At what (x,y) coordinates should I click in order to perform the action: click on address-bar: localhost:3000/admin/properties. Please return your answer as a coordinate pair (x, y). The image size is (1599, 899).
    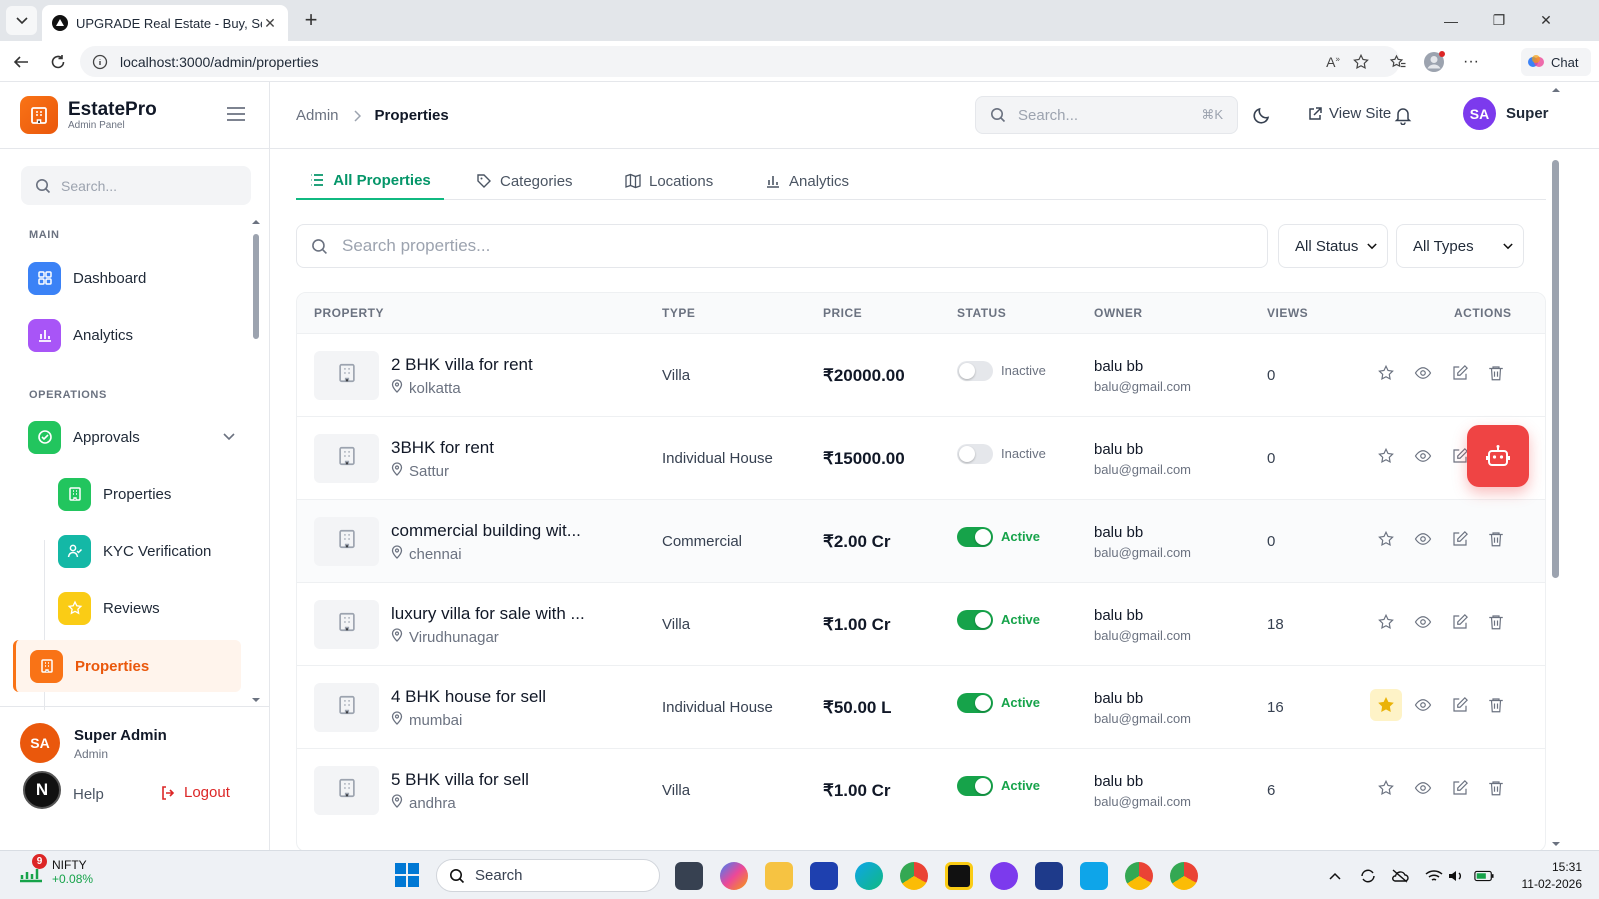
    Looking at the image, I should click on (740, 61).